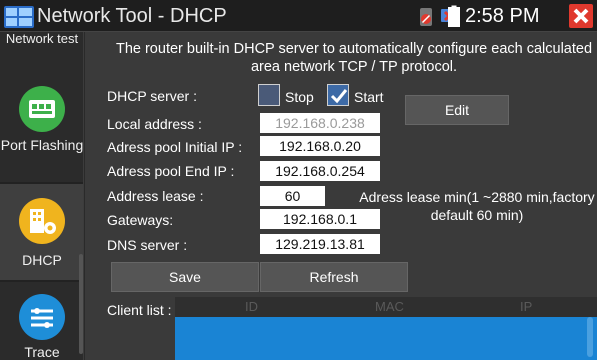  What do you see at coordinates (42, 317) in the screenshot?
I see `trace-icon` at bounding box center [42, 317].